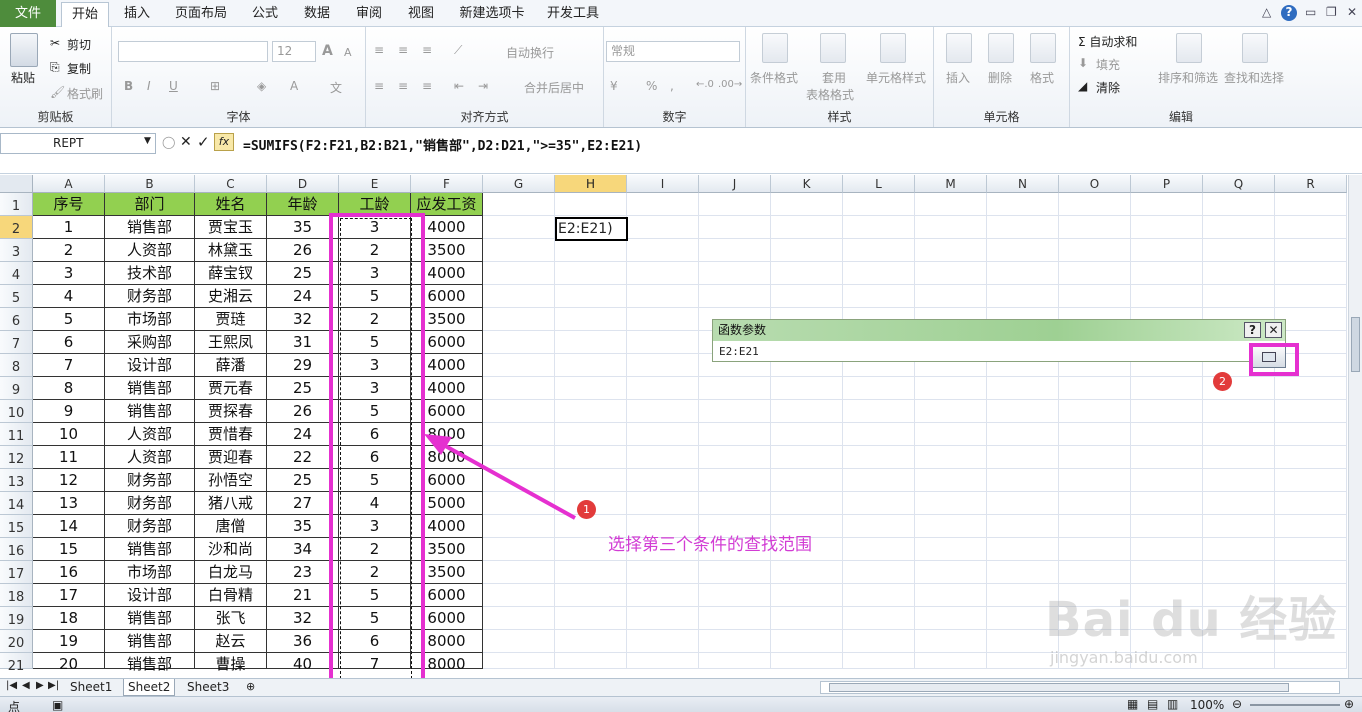  Describe the element at coordinates (1124, 657) in the screenshot. I see `baidu-watermark-url: jingyan.baidu.com` at that location.